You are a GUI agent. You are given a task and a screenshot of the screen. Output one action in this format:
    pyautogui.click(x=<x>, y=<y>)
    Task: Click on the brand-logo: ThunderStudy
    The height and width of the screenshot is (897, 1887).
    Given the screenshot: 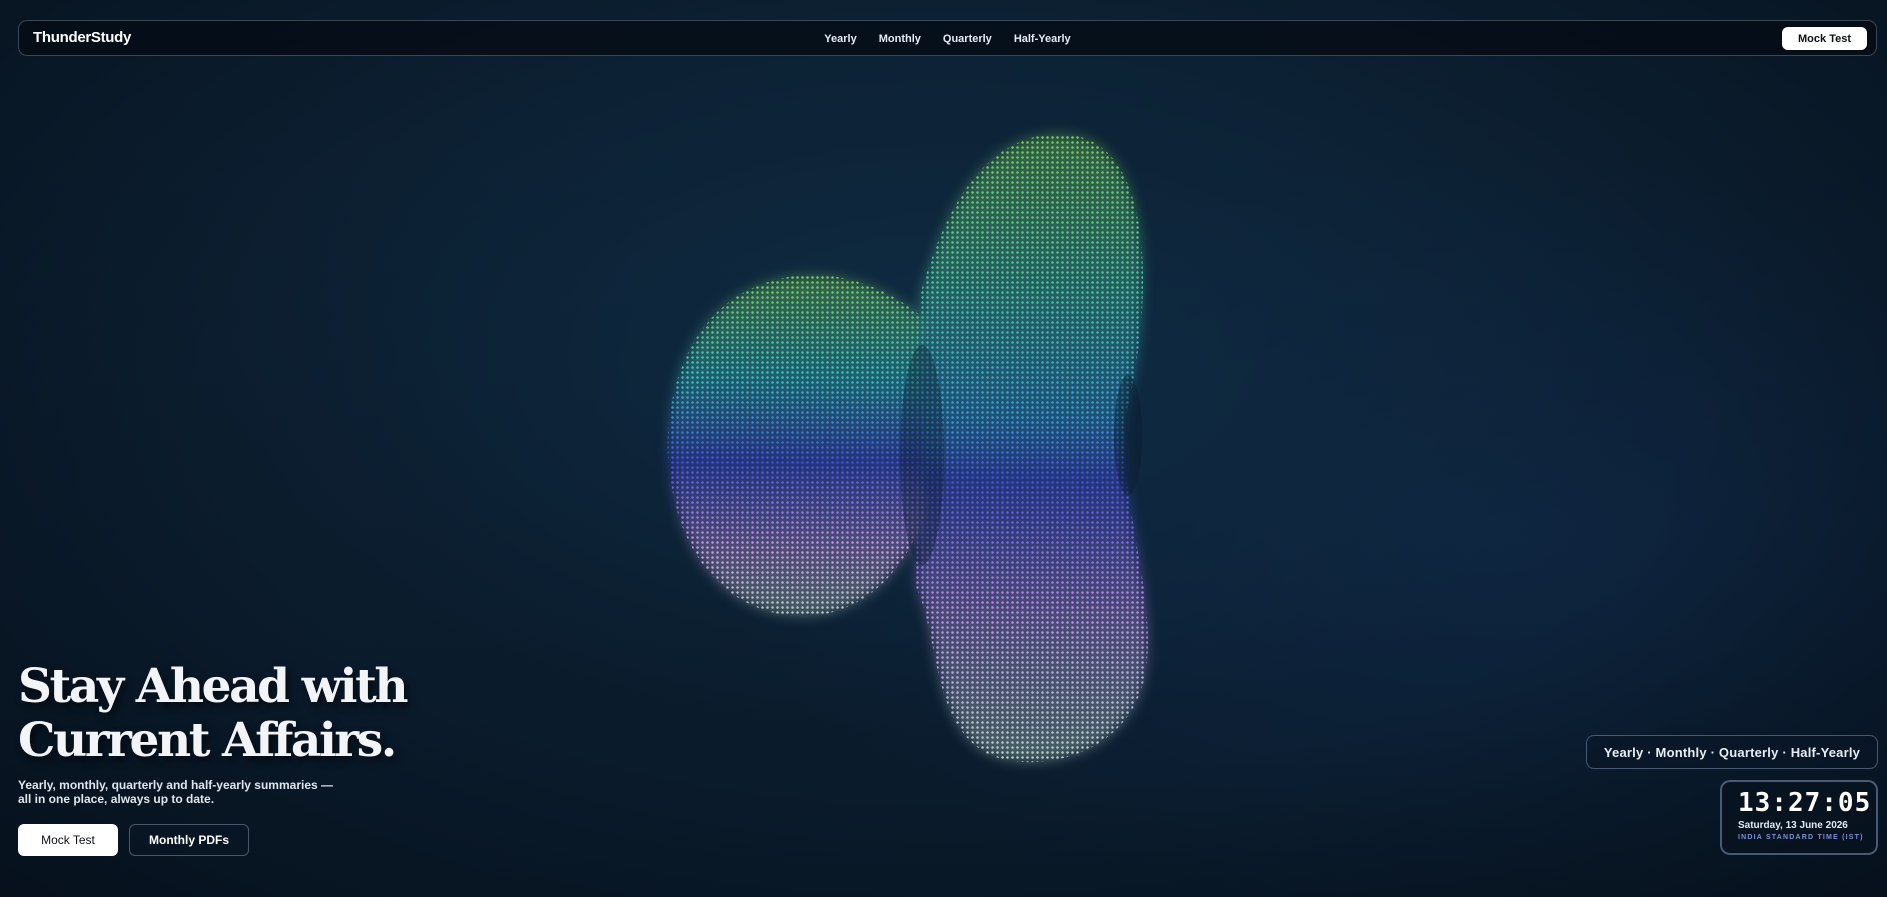 What is the action you would take?
    pyautogui.click(x=82, y=37)
    